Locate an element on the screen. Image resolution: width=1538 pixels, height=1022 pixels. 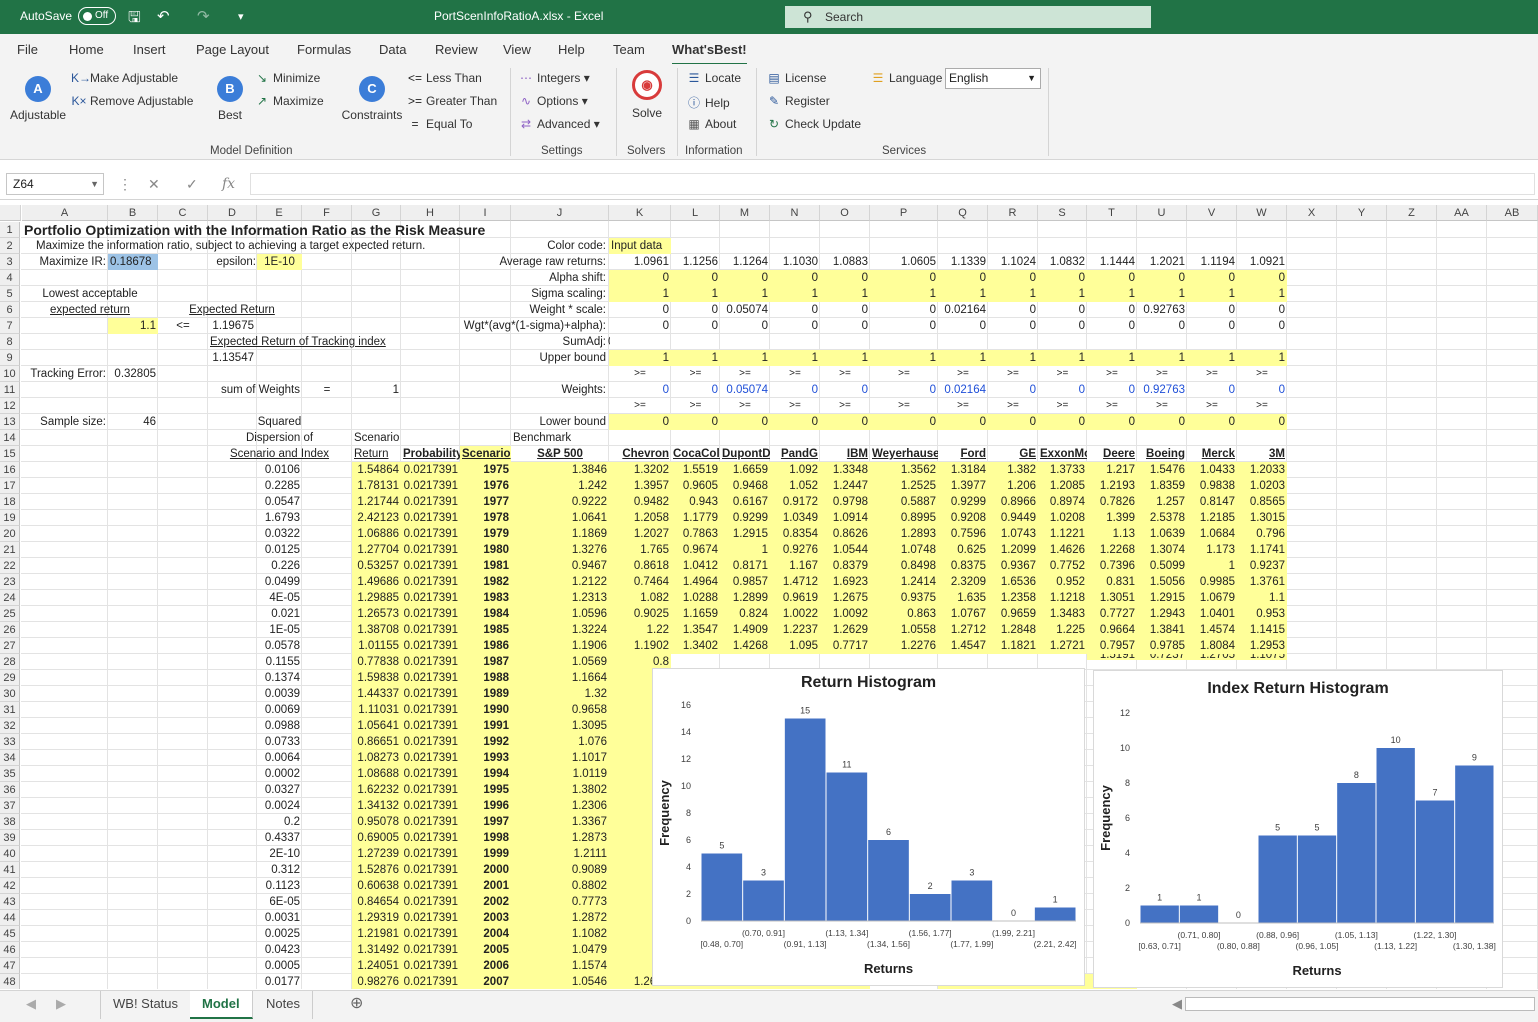
scenario-return: 1.59838 is located at coordinates (376, 678).